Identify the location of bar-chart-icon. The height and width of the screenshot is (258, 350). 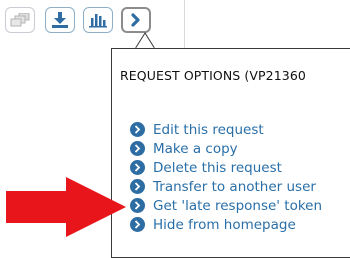
(98, 21).